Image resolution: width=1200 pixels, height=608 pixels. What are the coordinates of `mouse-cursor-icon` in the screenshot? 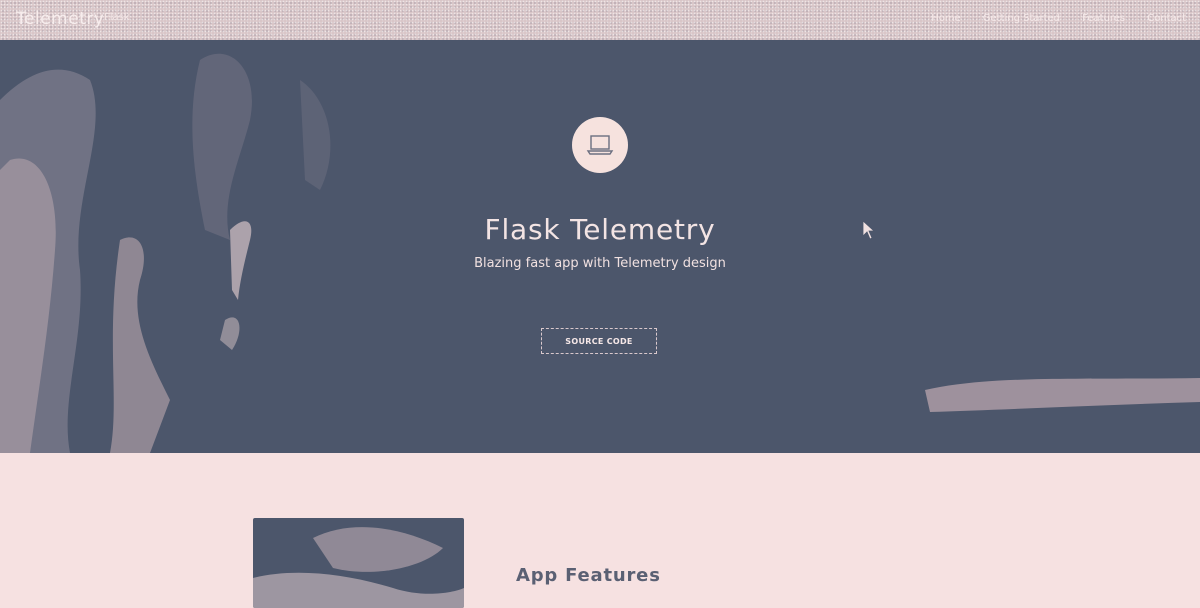 It's located at (869, 230).